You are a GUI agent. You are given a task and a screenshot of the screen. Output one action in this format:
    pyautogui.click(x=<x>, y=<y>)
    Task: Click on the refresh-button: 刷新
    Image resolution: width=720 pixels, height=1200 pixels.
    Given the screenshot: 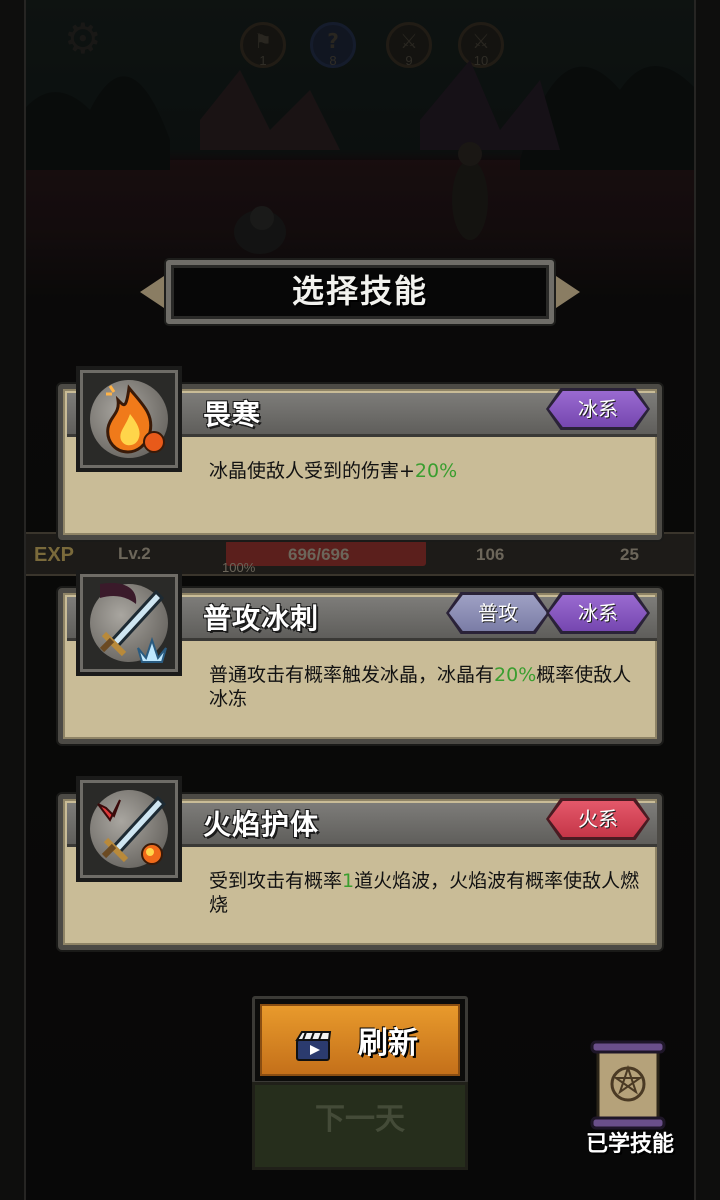 What is the action you would take?
    pyautogui.click(x=360, y=1040)
    